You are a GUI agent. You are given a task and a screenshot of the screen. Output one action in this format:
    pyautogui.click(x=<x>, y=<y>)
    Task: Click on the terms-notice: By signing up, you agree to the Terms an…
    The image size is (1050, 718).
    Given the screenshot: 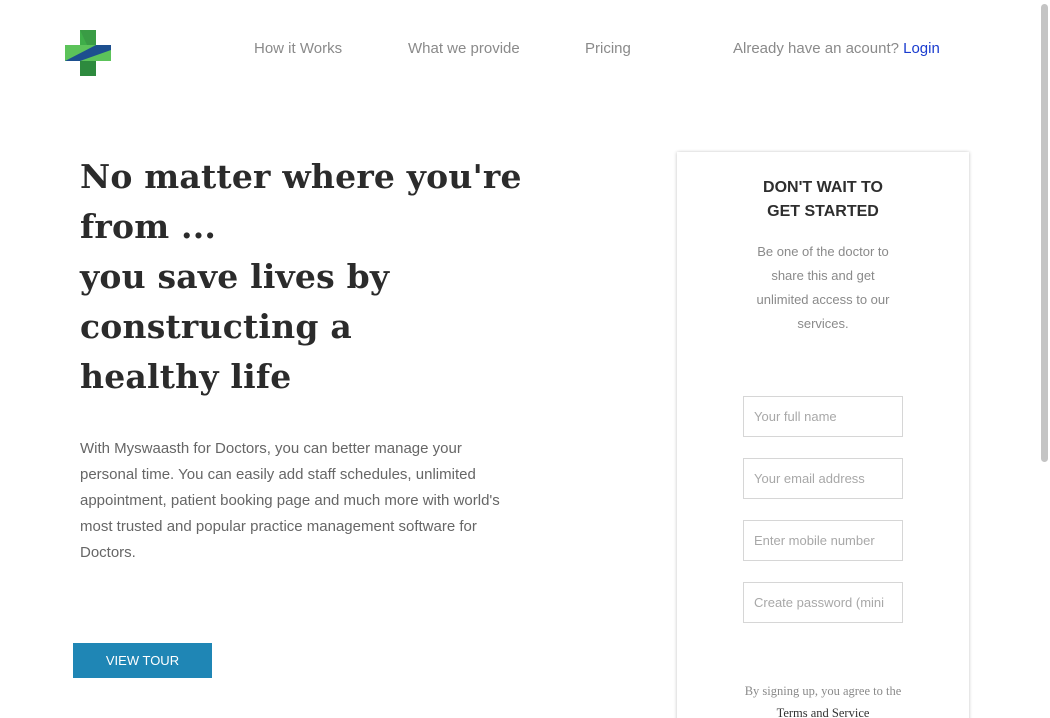 What is the action you would take?
    pyautogui.click(x=823, y=699)
    